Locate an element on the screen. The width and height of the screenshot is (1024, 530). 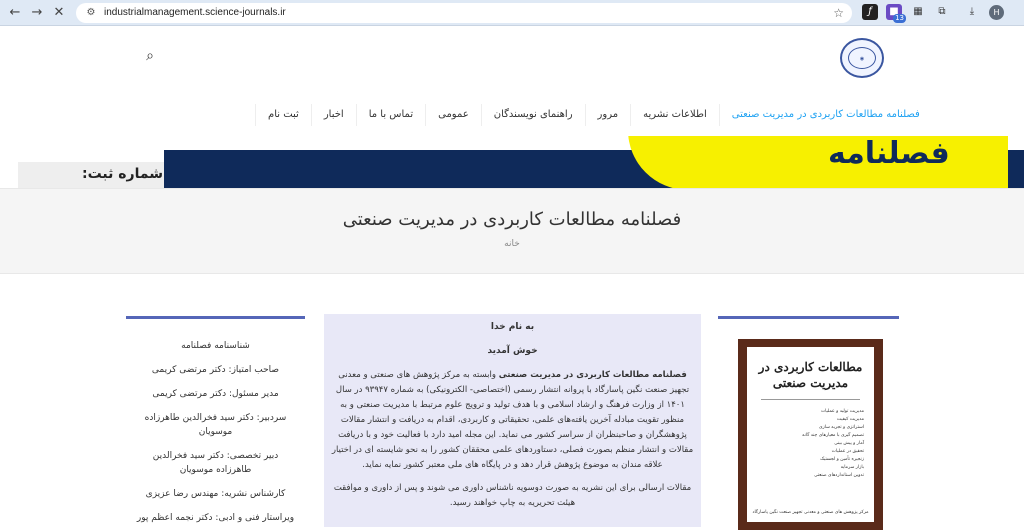
puzzle-icon: ⧉ is located at coordinates (942, 12).